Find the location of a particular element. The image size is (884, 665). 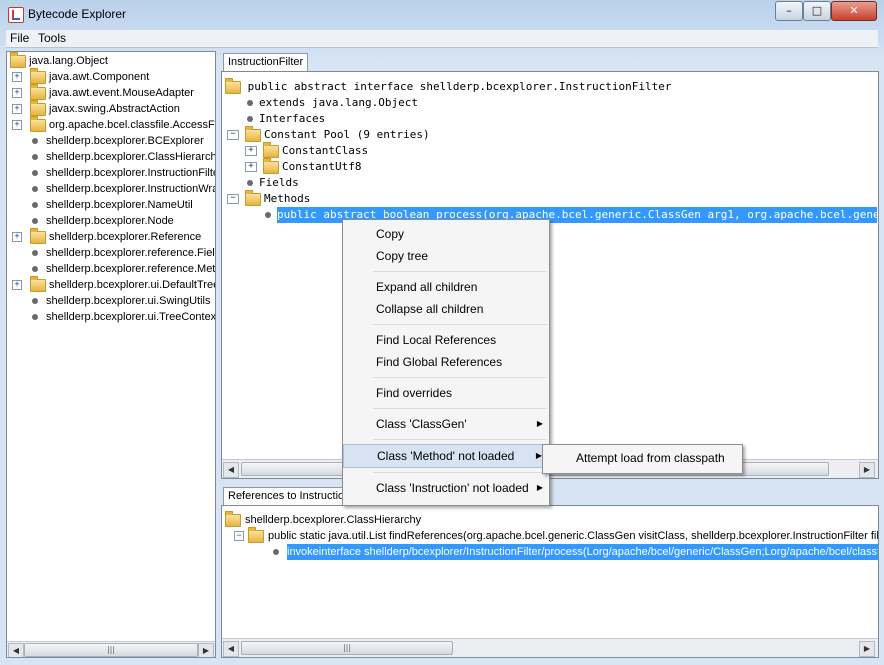

title-bar: Bytecode Explorer – □ ✕ is located at coordinates (442, 15).